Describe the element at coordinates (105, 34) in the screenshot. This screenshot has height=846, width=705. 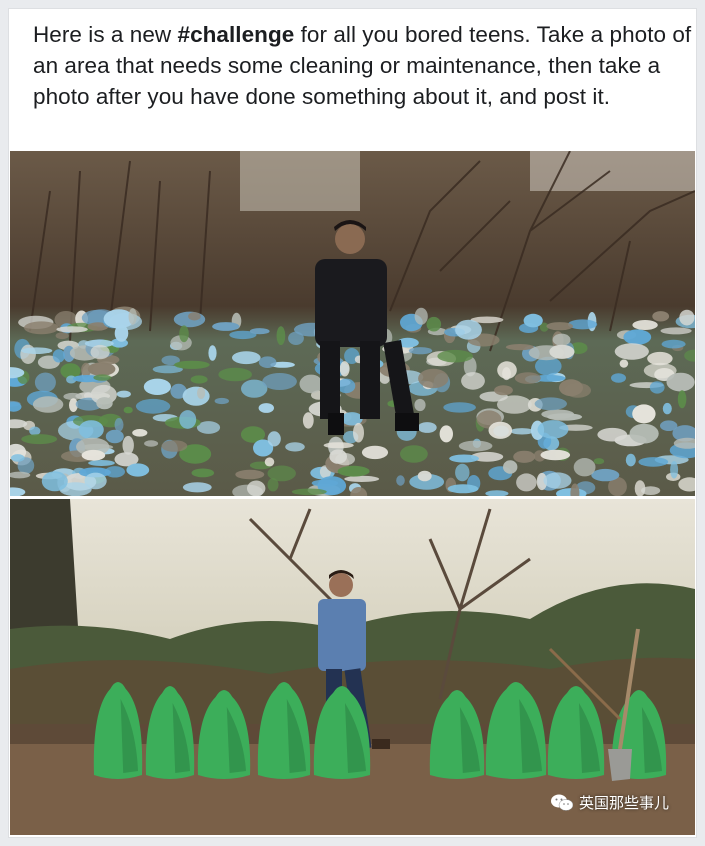
I see `post-text-prefix: Here is a new` at that location.